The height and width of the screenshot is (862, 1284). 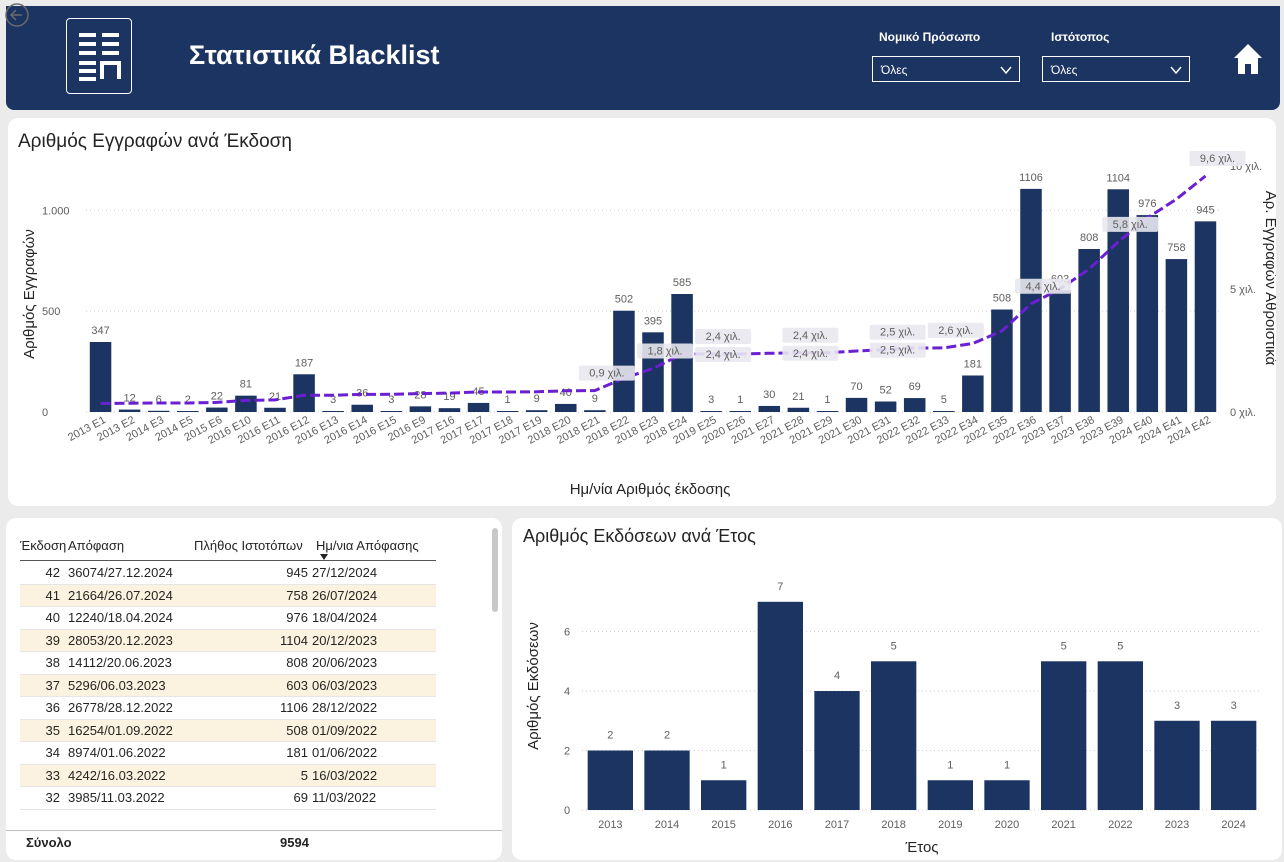 What do you see at coordinates (228, 640) in the screenshot?
I see `table-row: 39 28053/20.12.2023 1104 20/12/2023` at bounding box center [228, 640].